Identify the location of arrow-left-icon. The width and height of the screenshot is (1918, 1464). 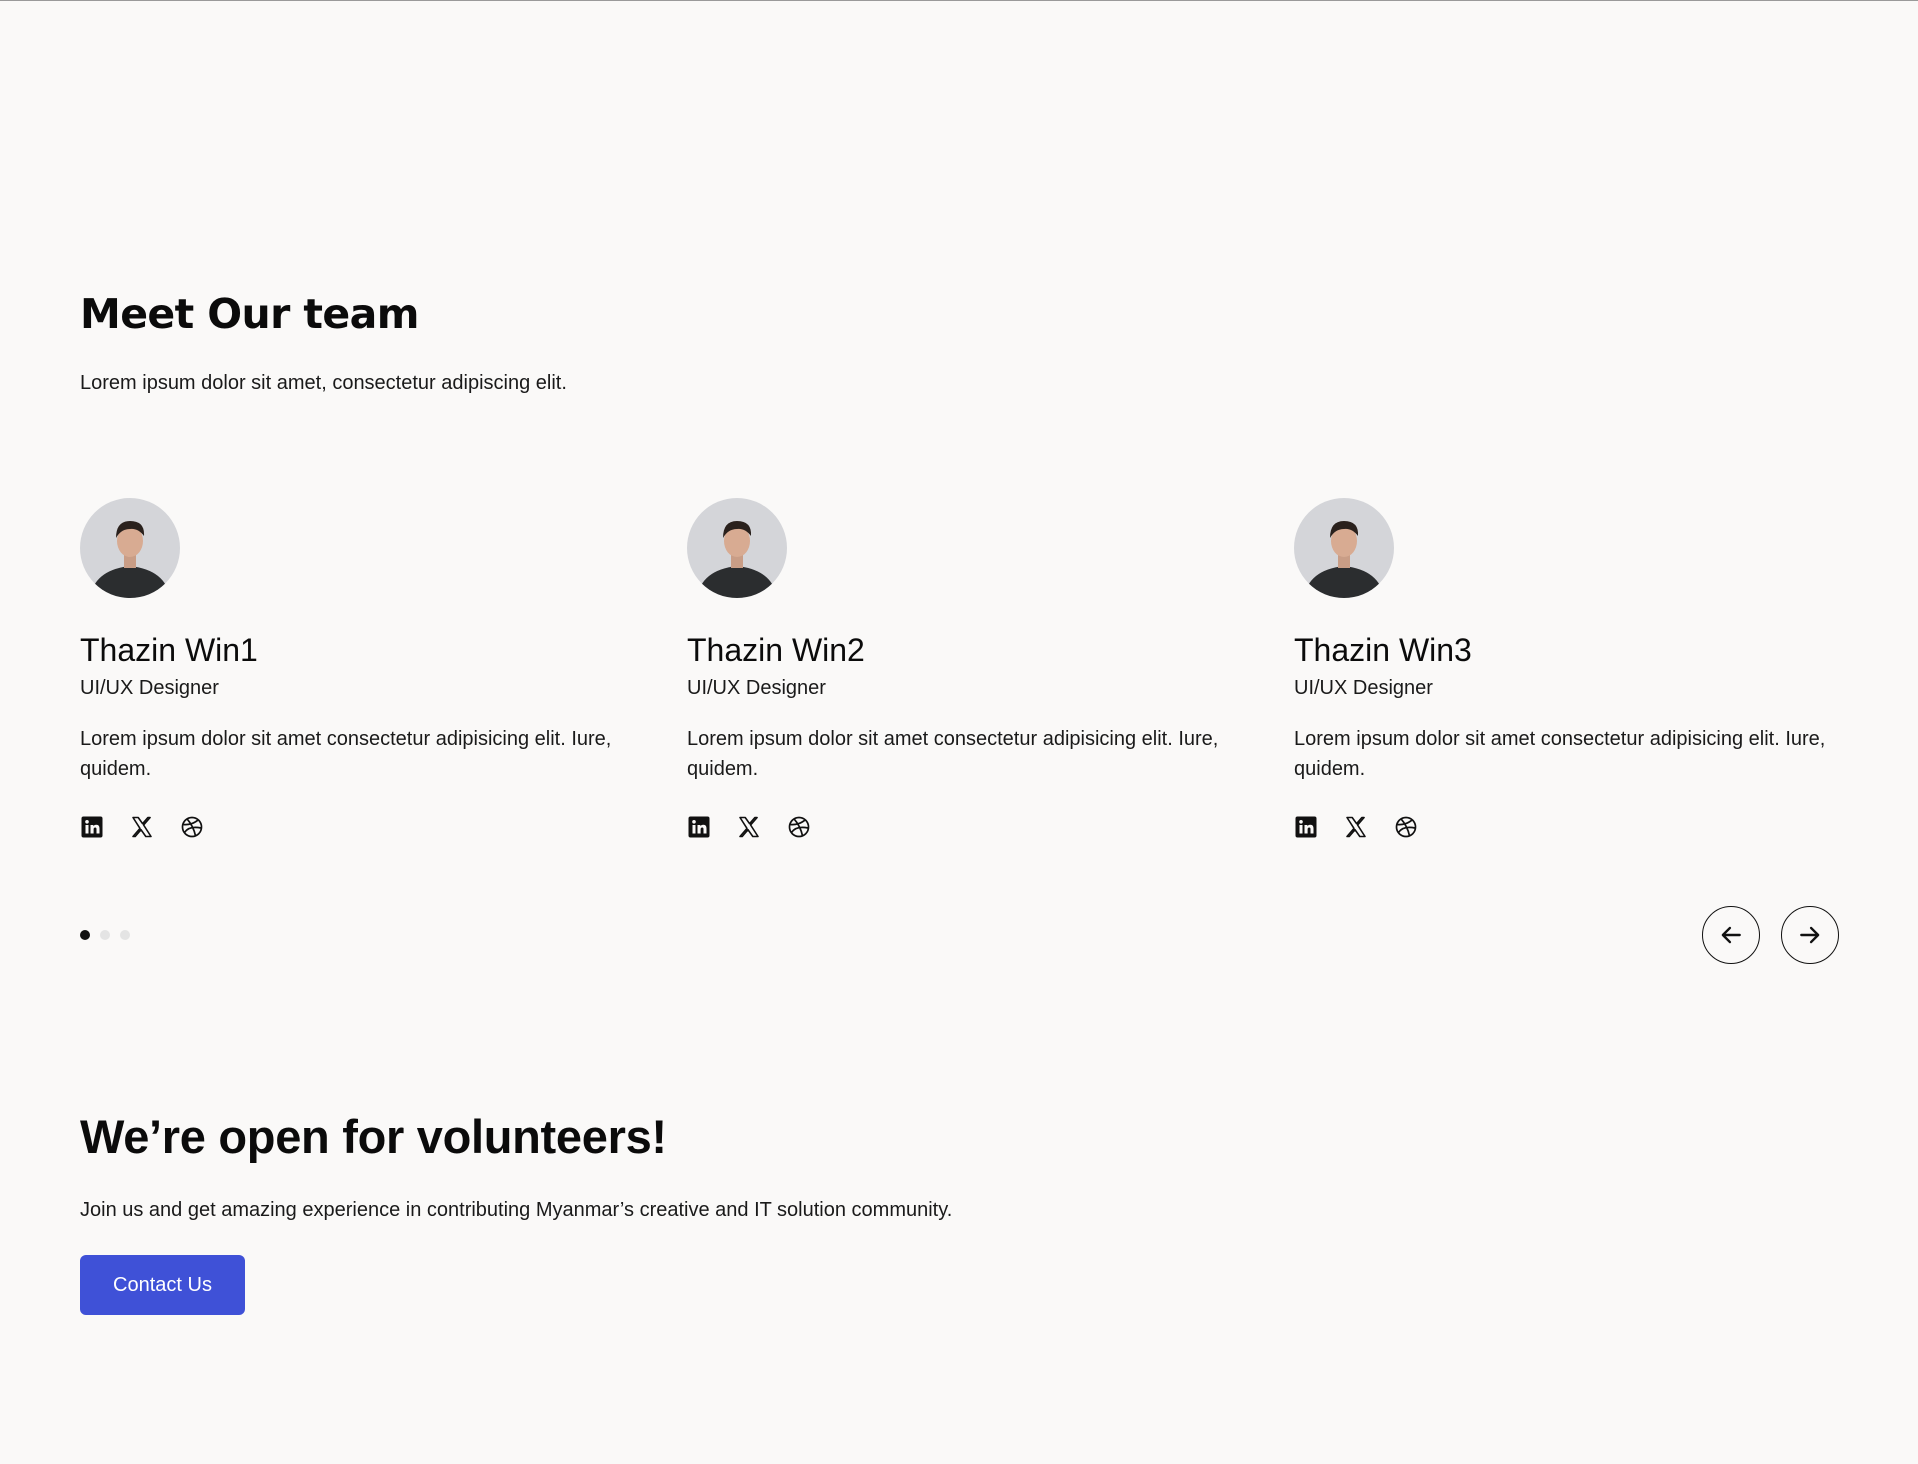
(1731, 935).